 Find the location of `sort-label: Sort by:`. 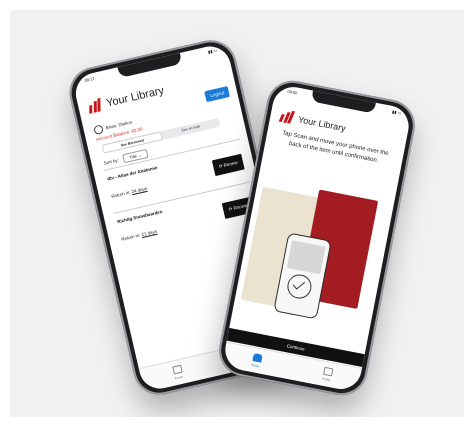

sort-label: Sort by: is located at coordinates (111, 161).